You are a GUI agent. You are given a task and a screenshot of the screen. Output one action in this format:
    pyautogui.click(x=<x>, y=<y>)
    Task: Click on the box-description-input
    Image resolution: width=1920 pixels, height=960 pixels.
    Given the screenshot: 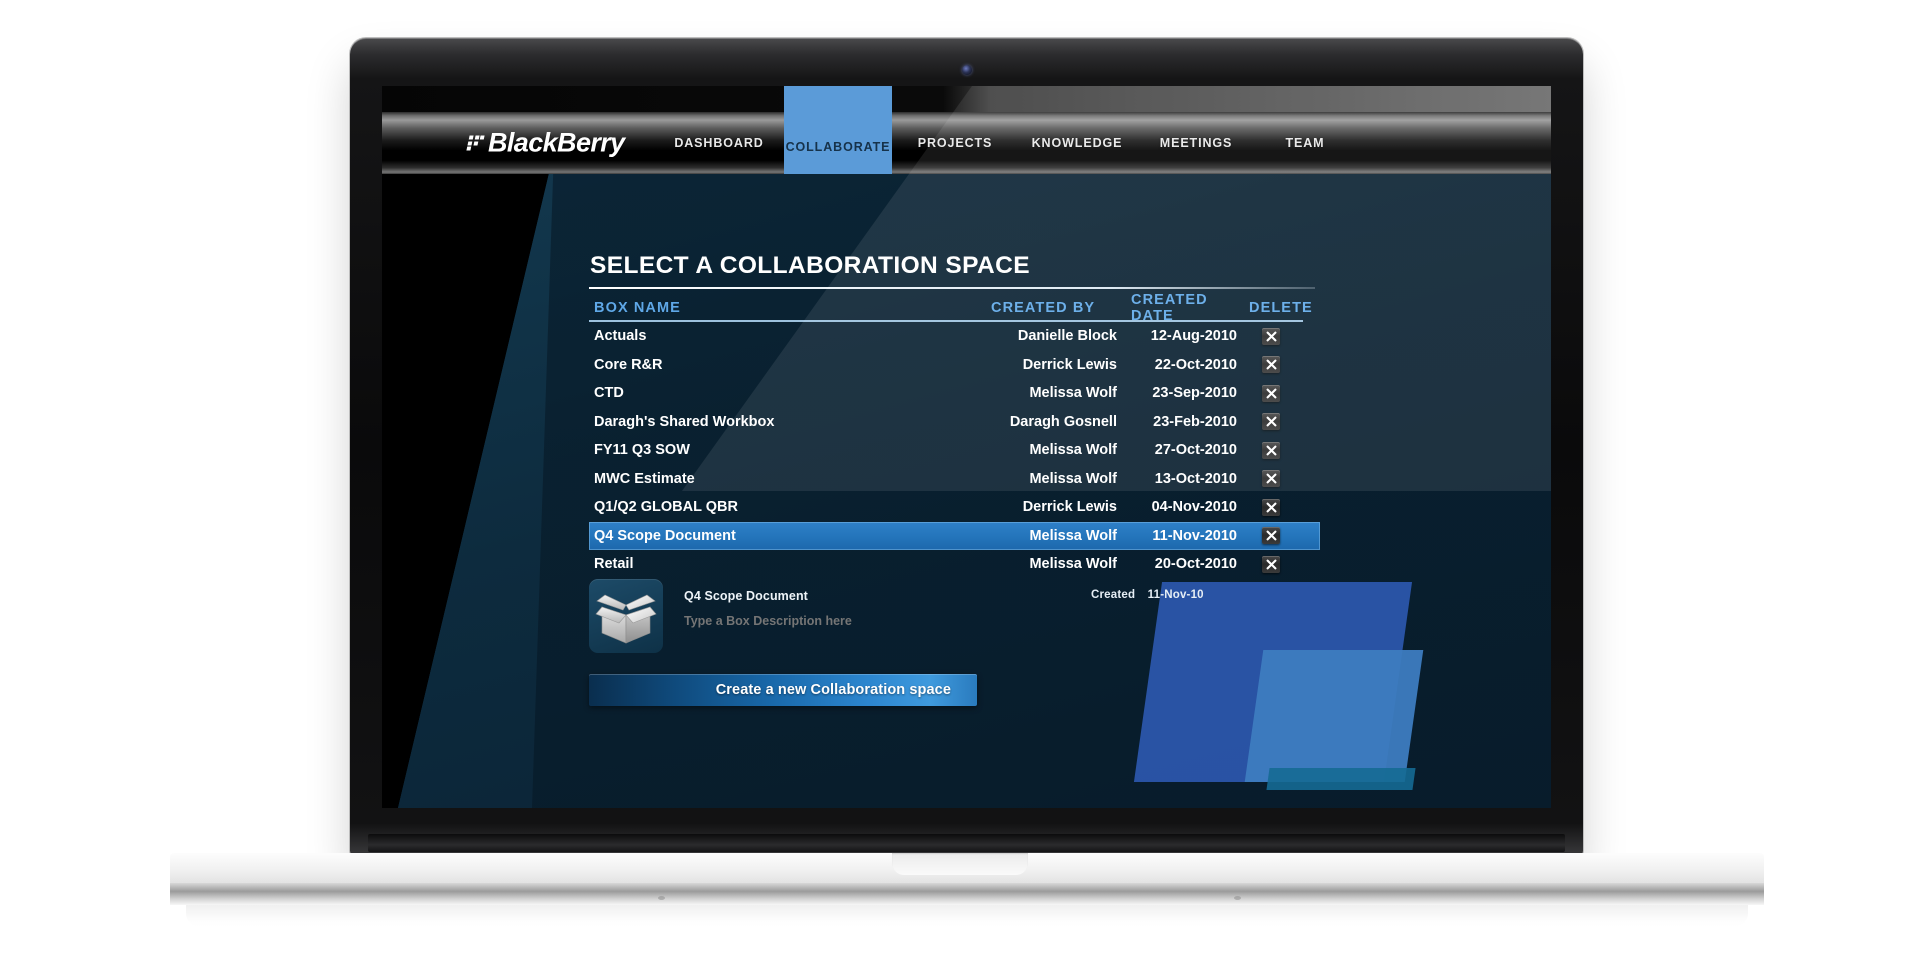 What is the action you would take?
    pyautogui.click(x=849, y=621)
    